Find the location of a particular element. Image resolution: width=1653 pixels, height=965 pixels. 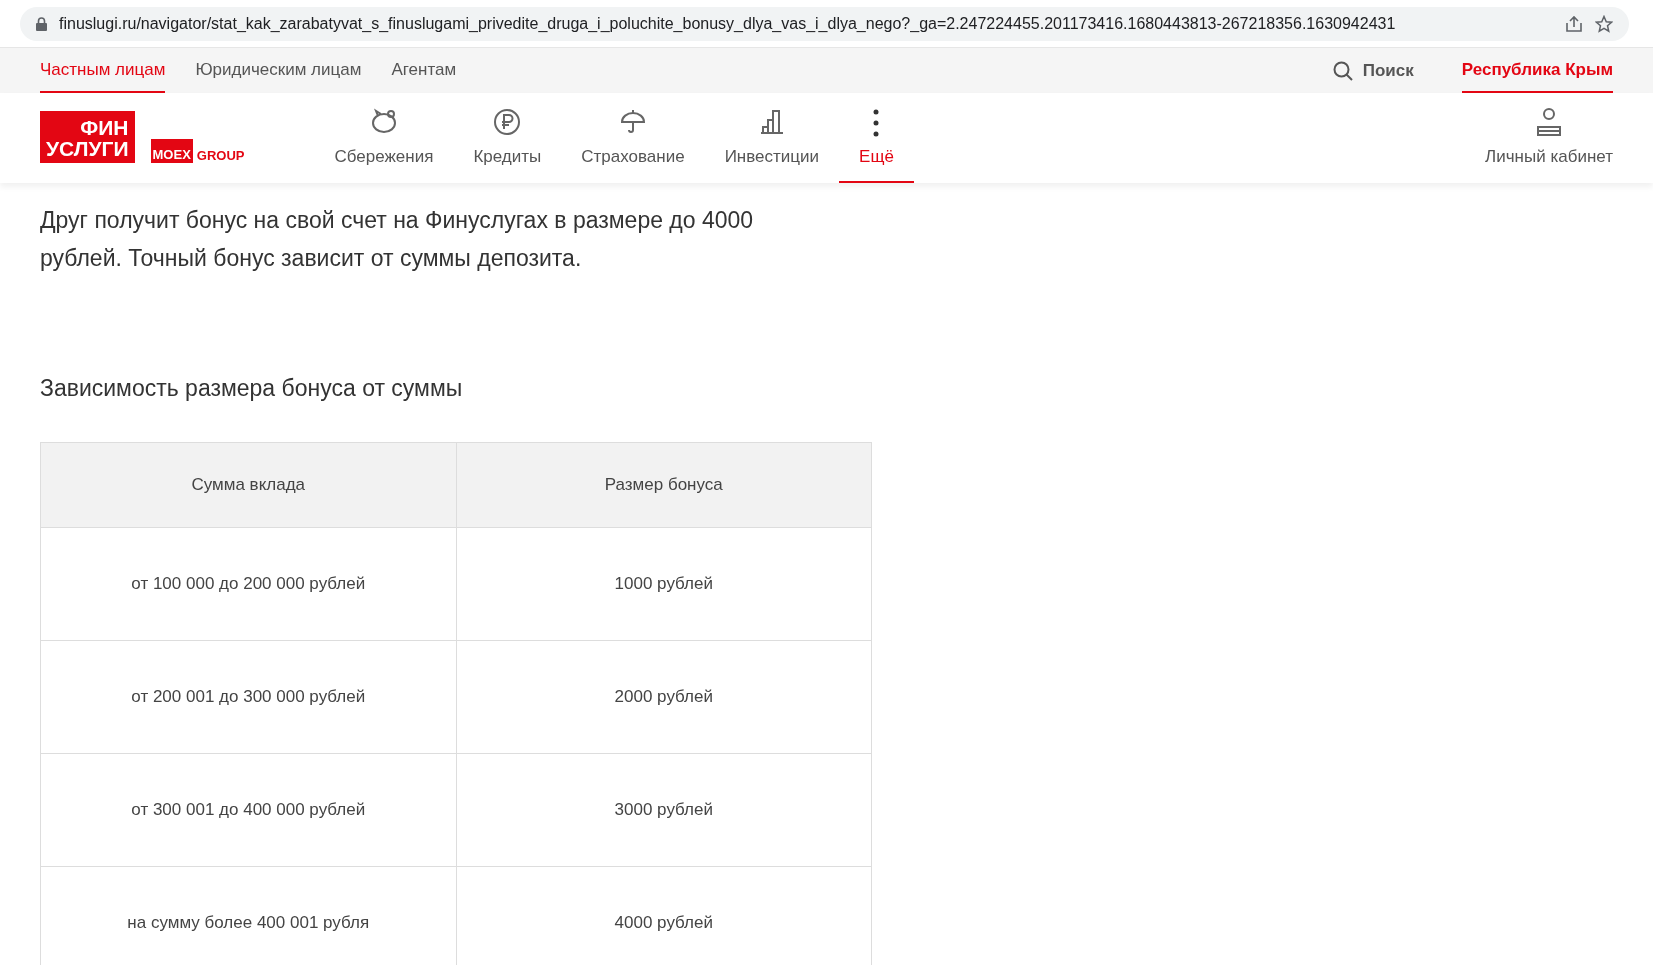

table-cell: от 100 000 до 200 000 рублей is located at coordinates (248, 584).